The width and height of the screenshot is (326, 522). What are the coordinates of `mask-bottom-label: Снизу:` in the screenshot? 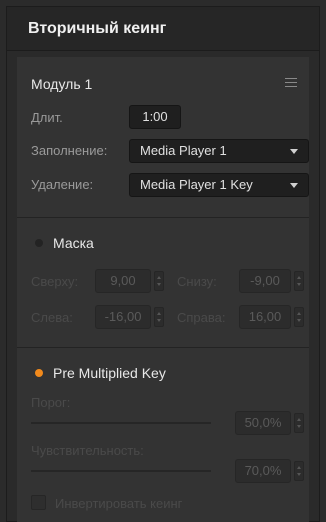 It's located at (197, 281).